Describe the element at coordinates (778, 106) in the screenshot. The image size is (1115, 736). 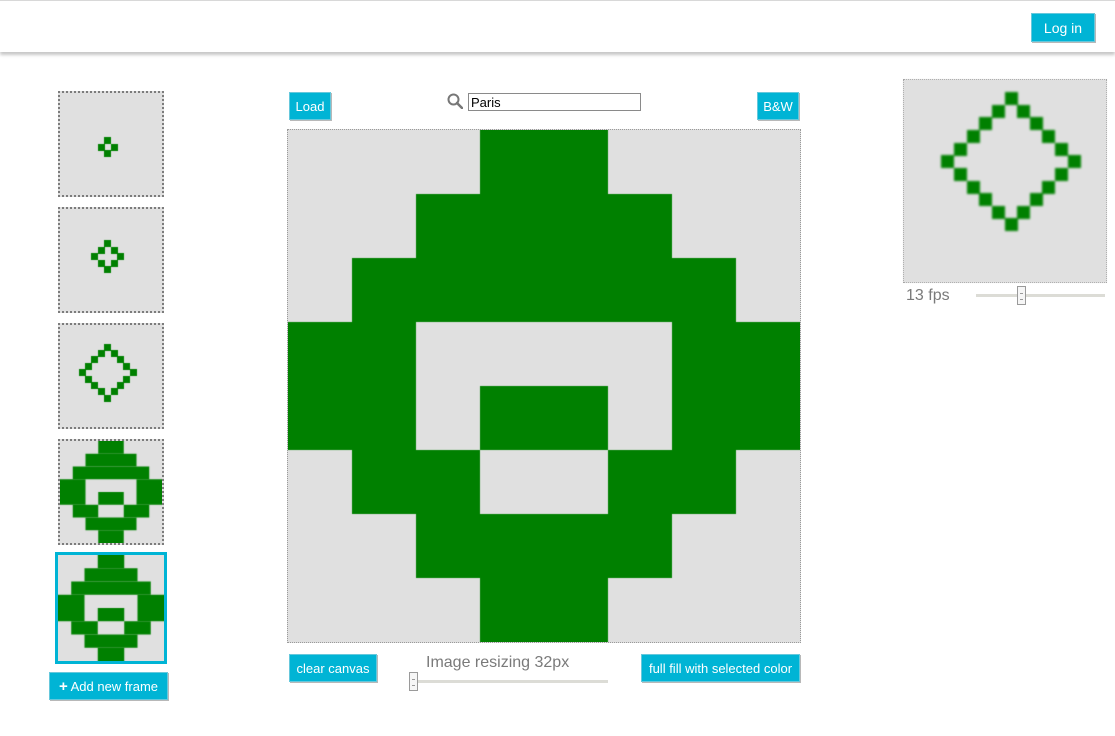
I see `bw-button: B&W` at that location.